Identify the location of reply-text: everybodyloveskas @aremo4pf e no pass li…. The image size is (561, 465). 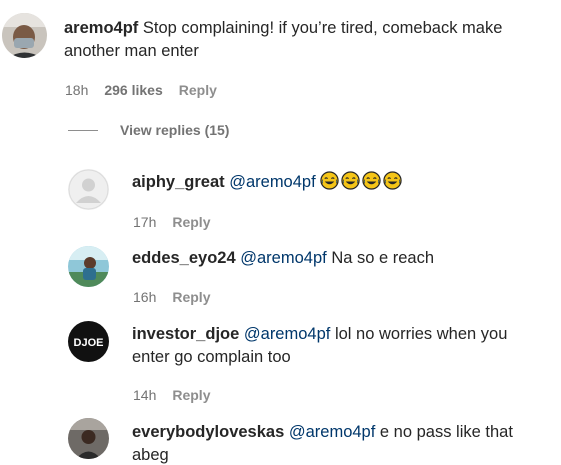
(342, 443).